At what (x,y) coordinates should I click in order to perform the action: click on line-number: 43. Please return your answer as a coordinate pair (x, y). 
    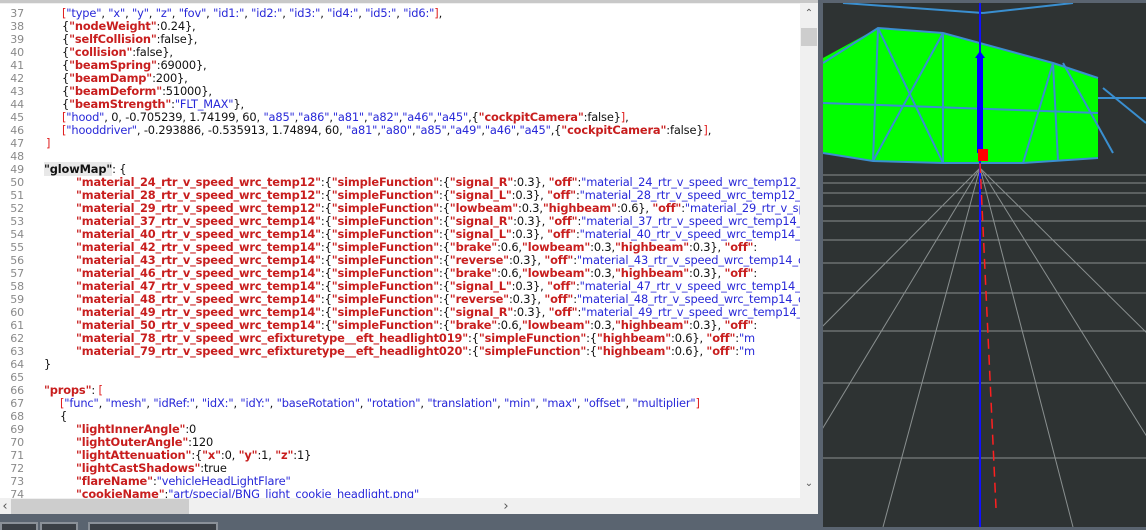
    Looking at the image, I should click on (17, 91).